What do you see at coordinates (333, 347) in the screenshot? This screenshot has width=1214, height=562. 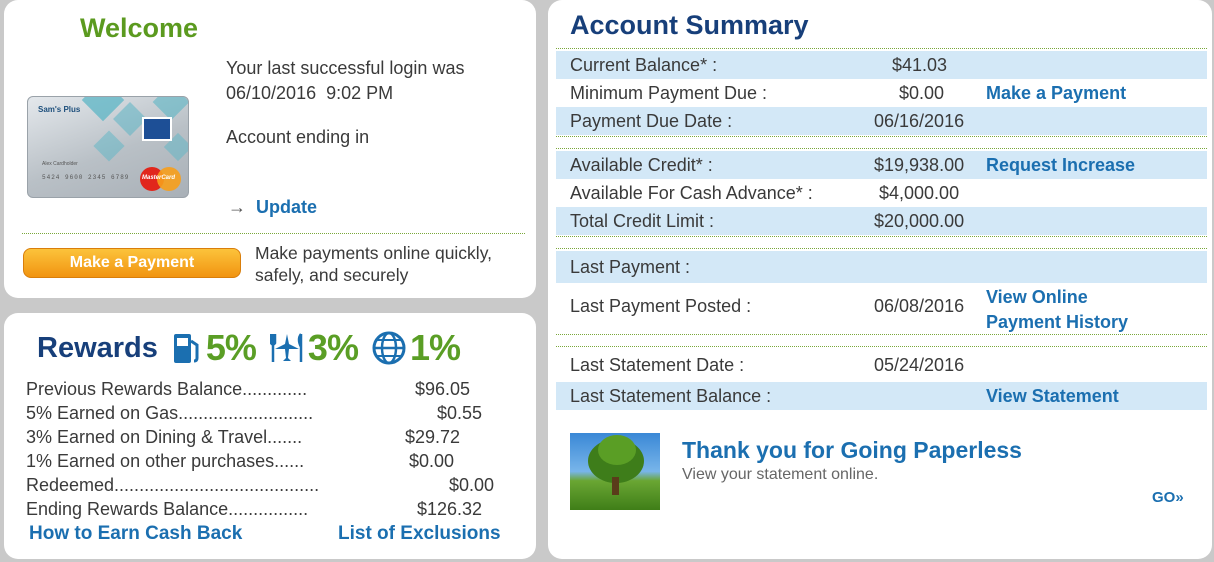 I see `travel-percent: 3%` at bounding box center [333, 347].